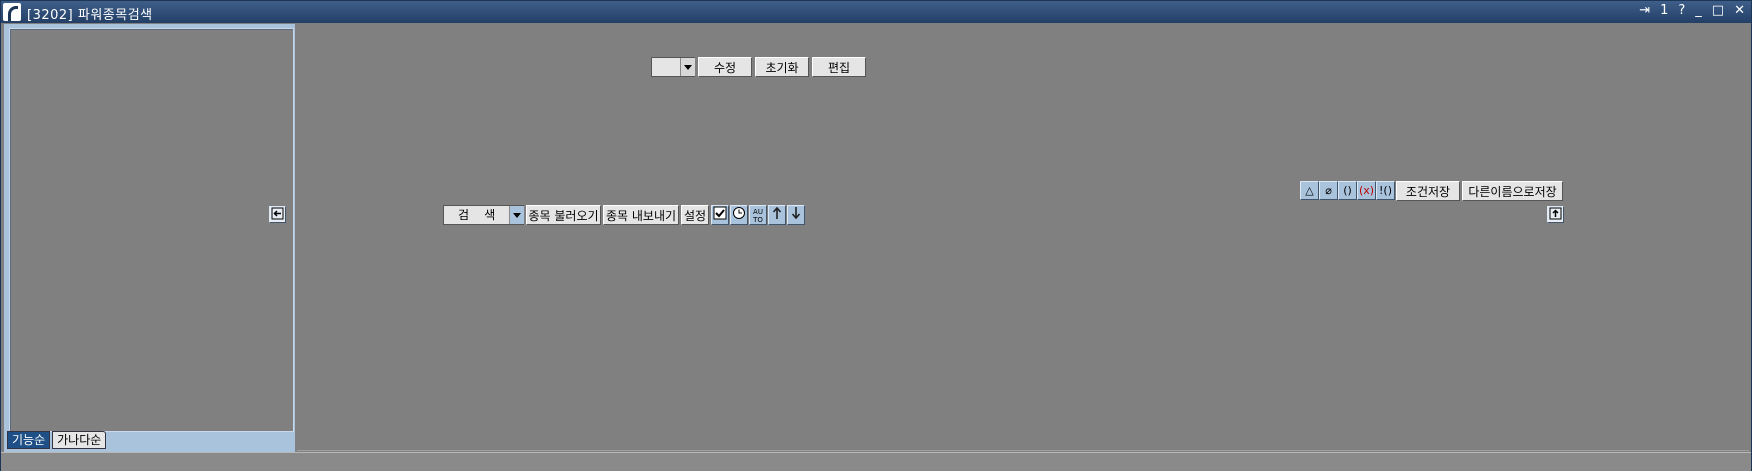 The height and width of the screenshot is (471, 1752). What do you see at coordinates (1512, 191) in the screenshot?
I see `save-as-button: 다른이름으로저장` at bounding box center [1512, 191].